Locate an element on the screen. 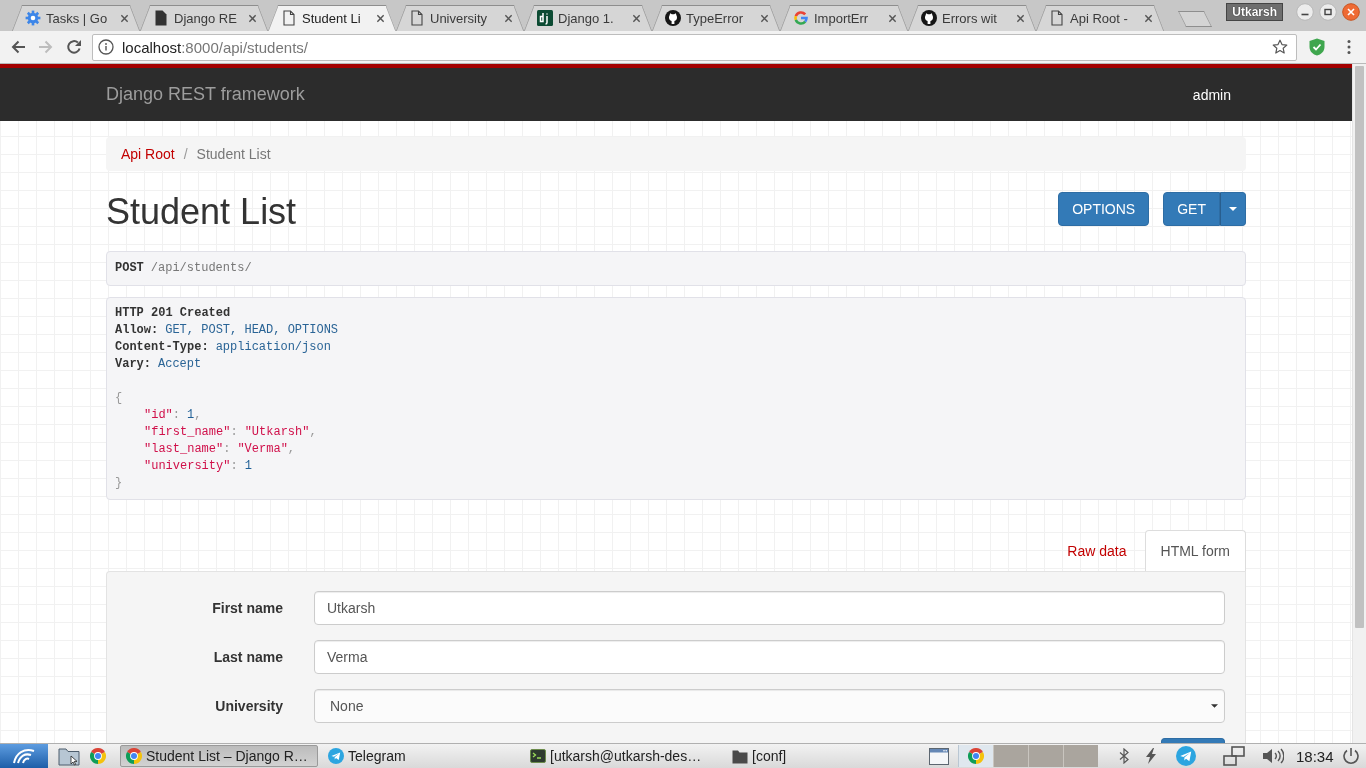  menu-icon is located at coordinates (1349, 47).